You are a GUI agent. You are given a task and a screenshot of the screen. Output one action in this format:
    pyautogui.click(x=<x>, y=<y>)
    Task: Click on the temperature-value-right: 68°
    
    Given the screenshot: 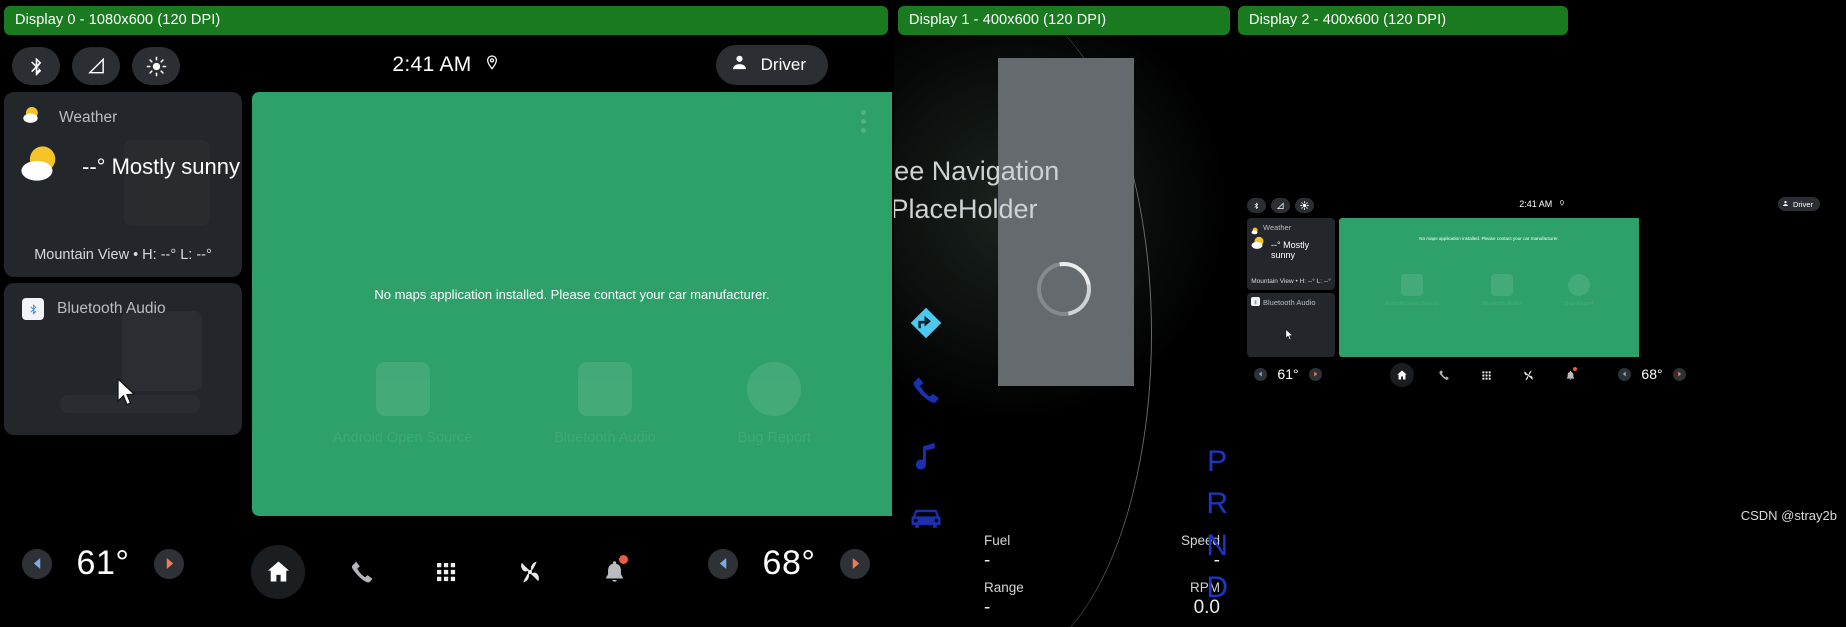 What is the action you would take?
    pyautogui.click(x=789, y=563)
    